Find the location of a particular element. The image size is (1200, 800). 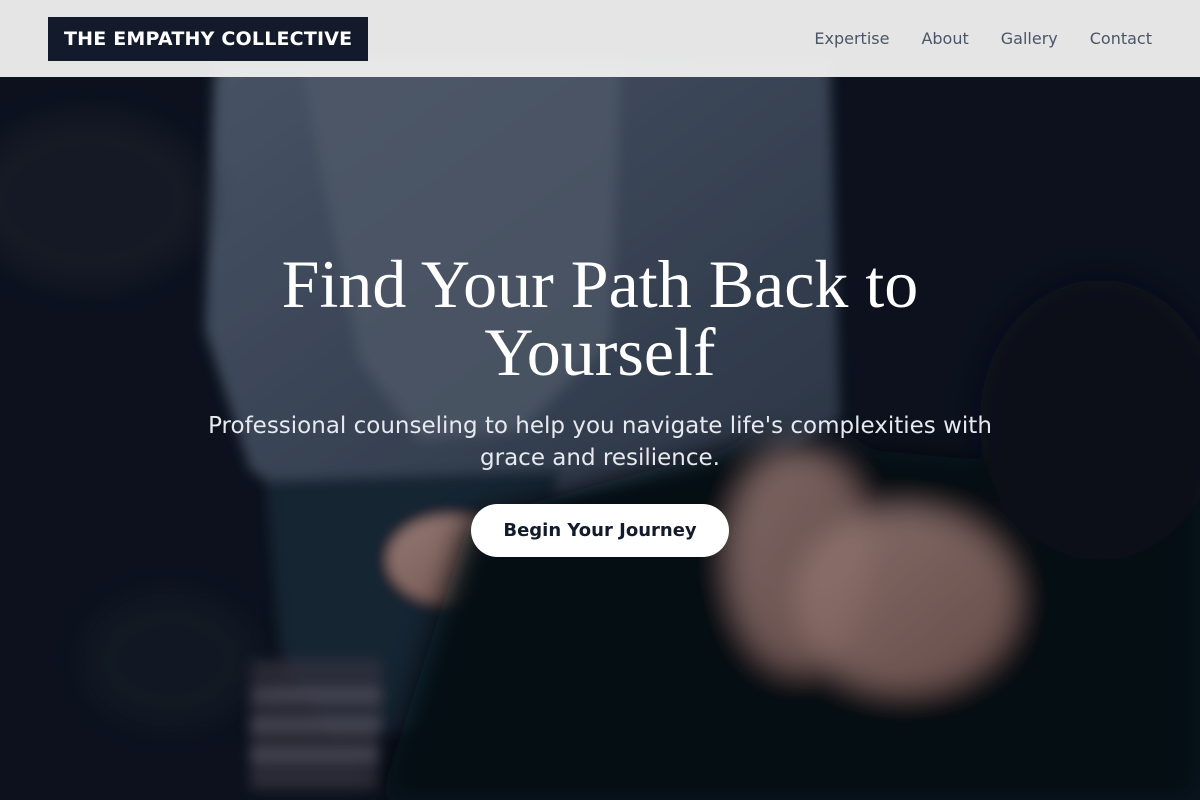

nav-link-expertise: Expertise is located at coordinates (851, 38).